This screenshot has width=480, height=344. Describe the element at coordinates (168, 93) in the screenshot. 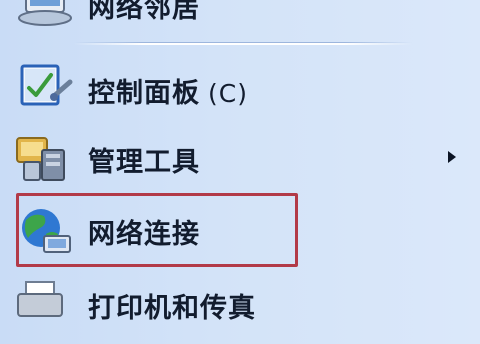

I see `menu-item-label: 控制面板 (C)` at that location.